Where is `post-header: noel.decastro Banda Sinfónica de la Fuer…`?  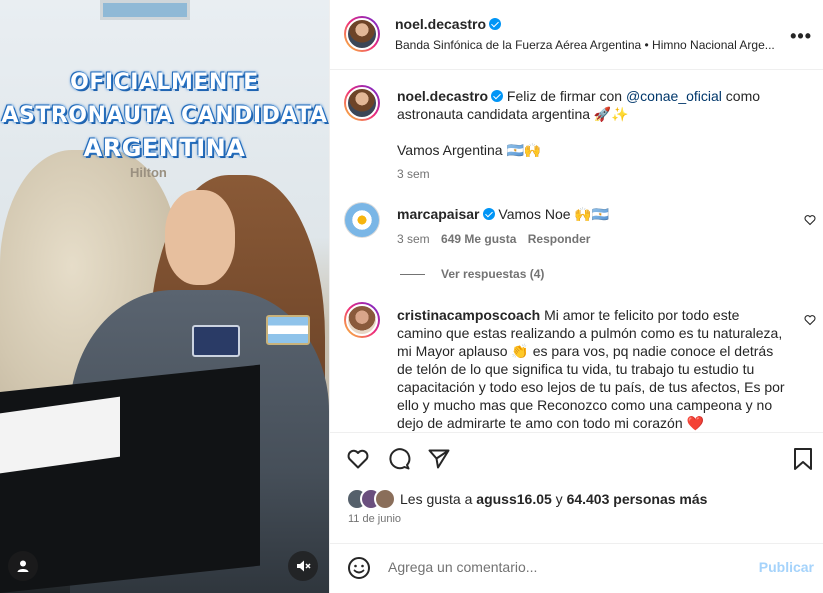
post-header: noel.decastro Banda Sinfónica de la Fuer… is located at coordinates (576, 35).